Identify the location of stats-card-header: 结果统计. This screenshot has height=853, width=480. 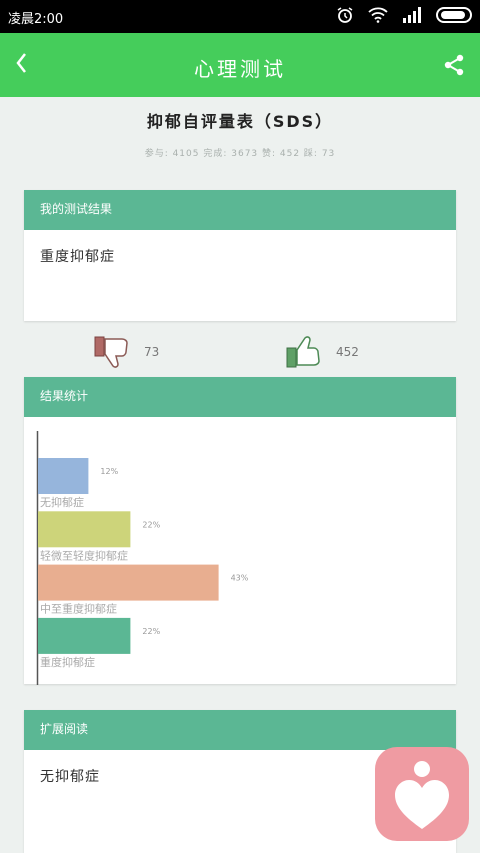
(240, 397).